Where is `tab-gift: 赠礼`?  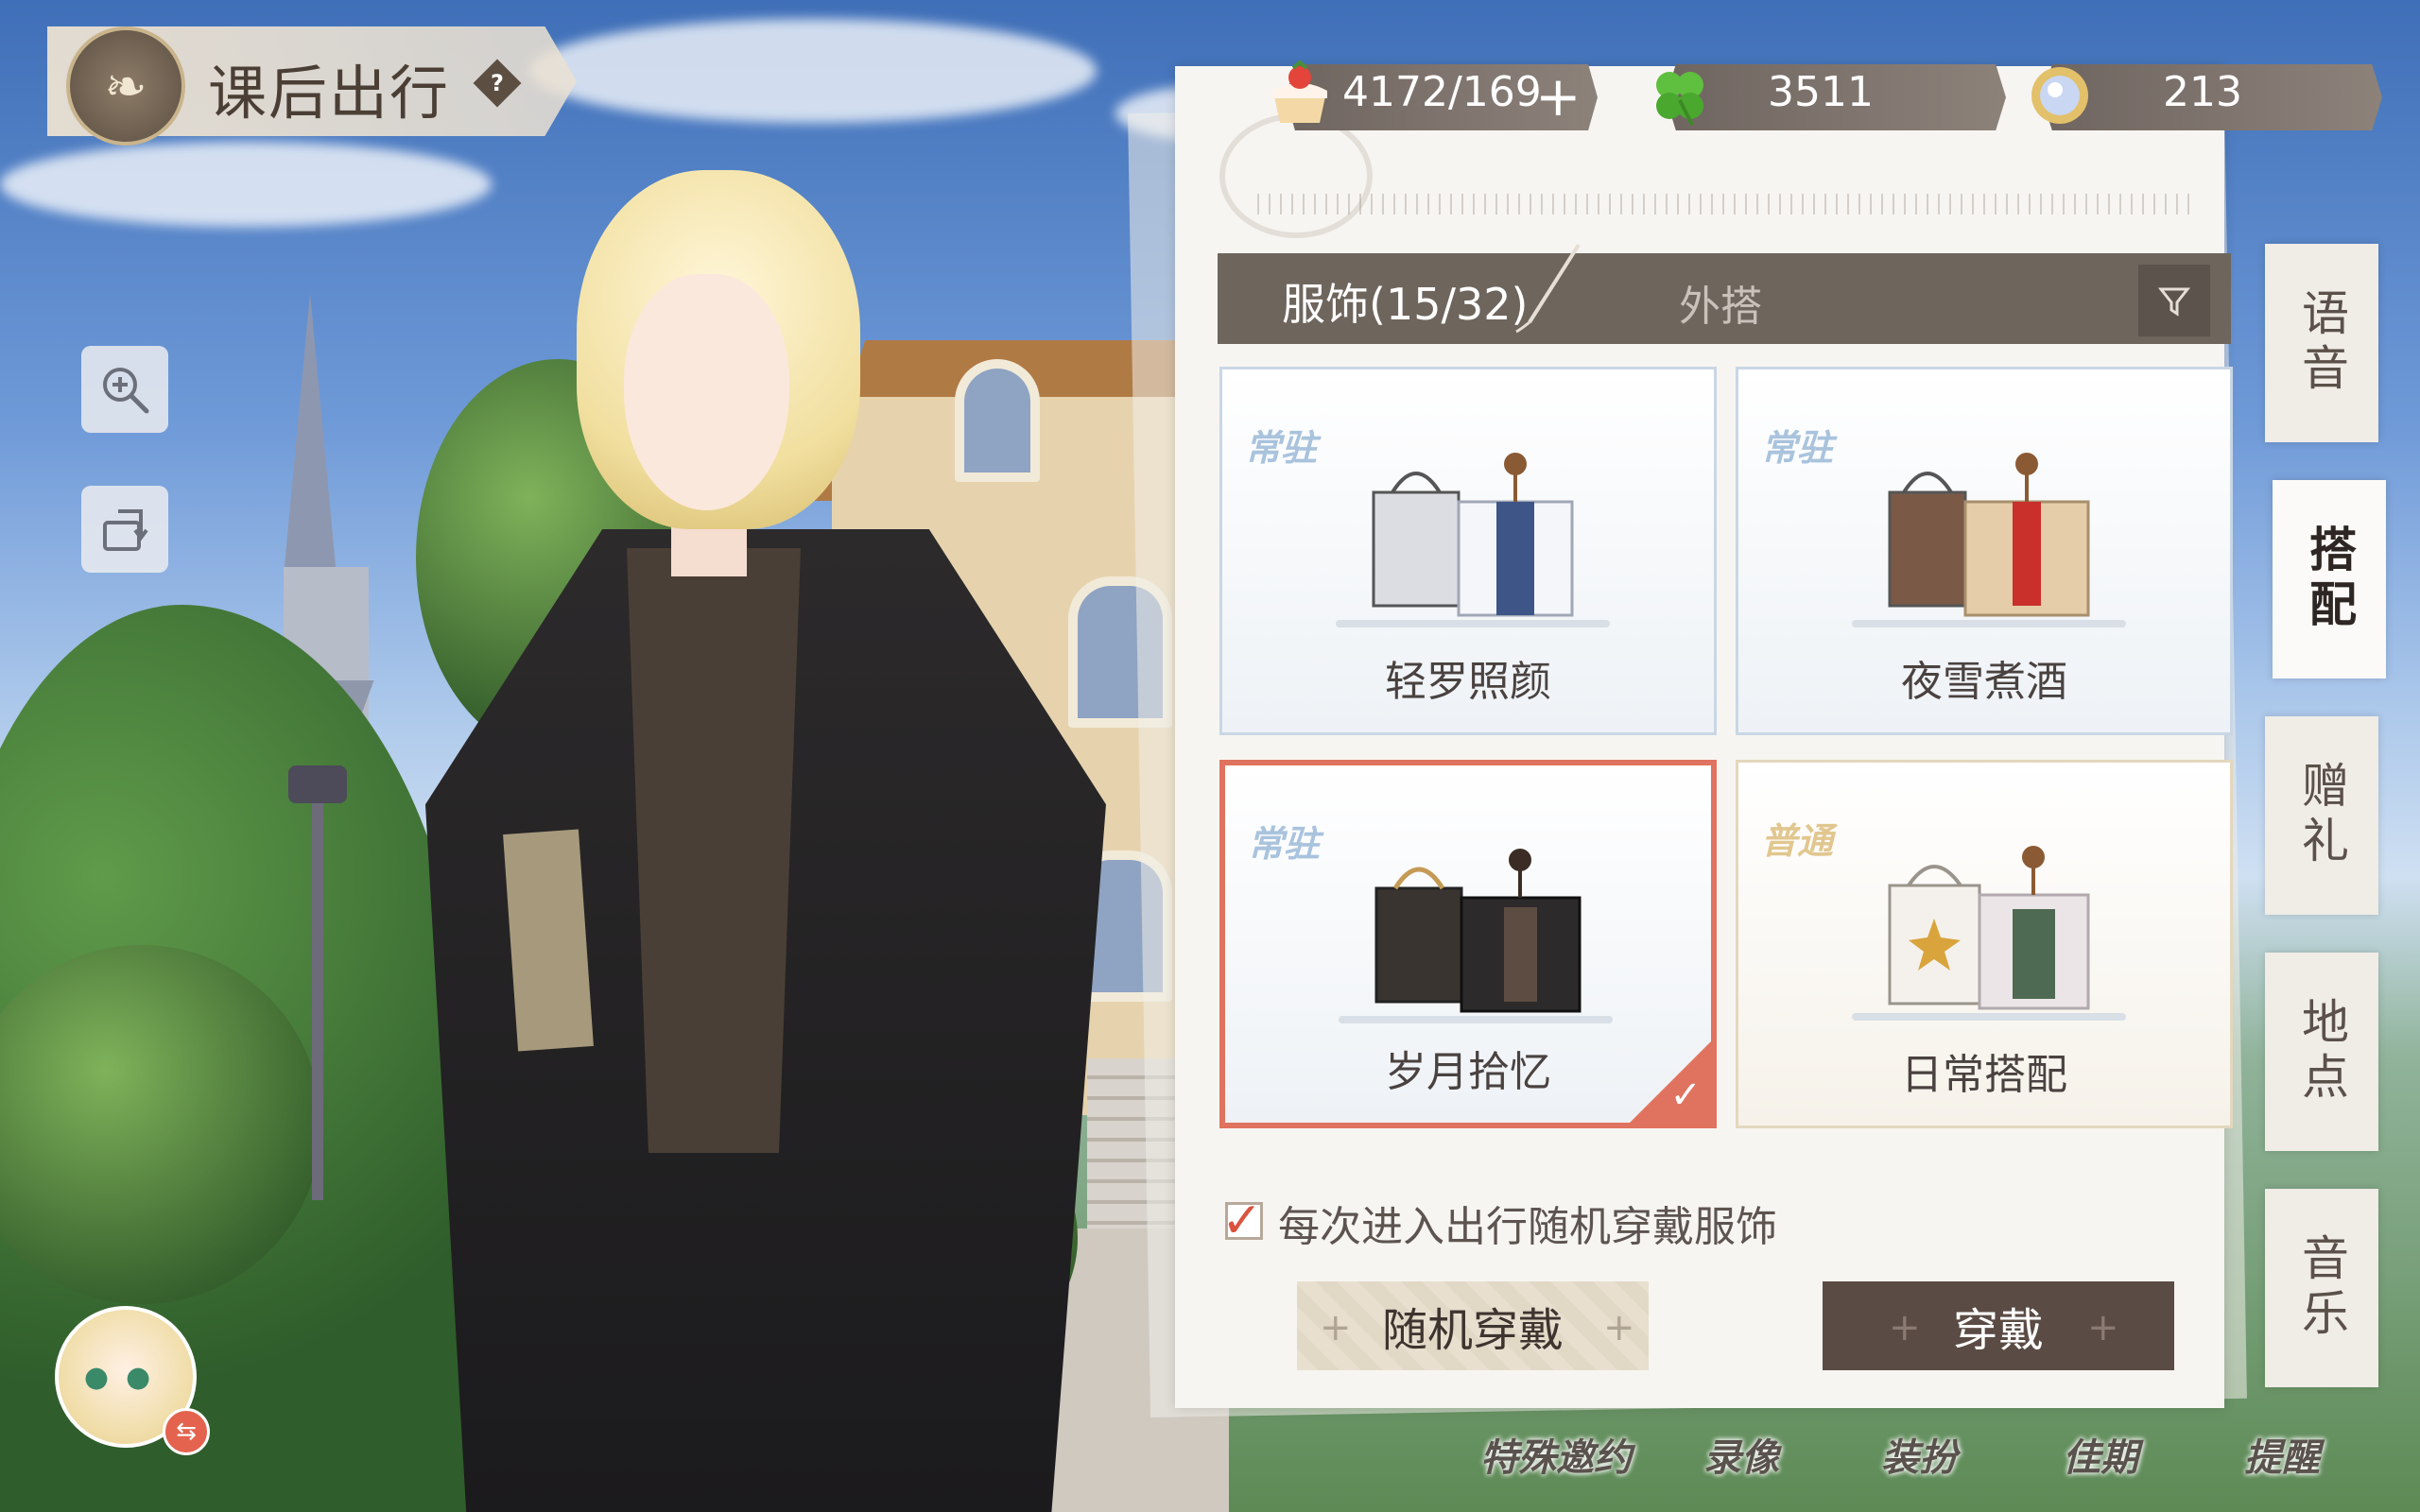 tab-gift: 赠礼 is located at coordinates (2321, 815).